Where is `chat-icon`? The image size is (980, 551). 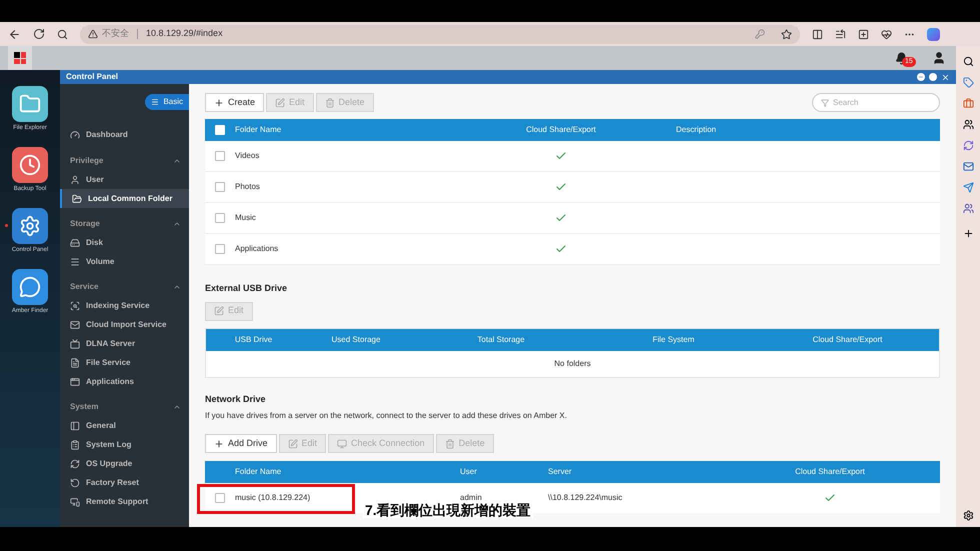 chat-icon is located at coordinates (29, 287).